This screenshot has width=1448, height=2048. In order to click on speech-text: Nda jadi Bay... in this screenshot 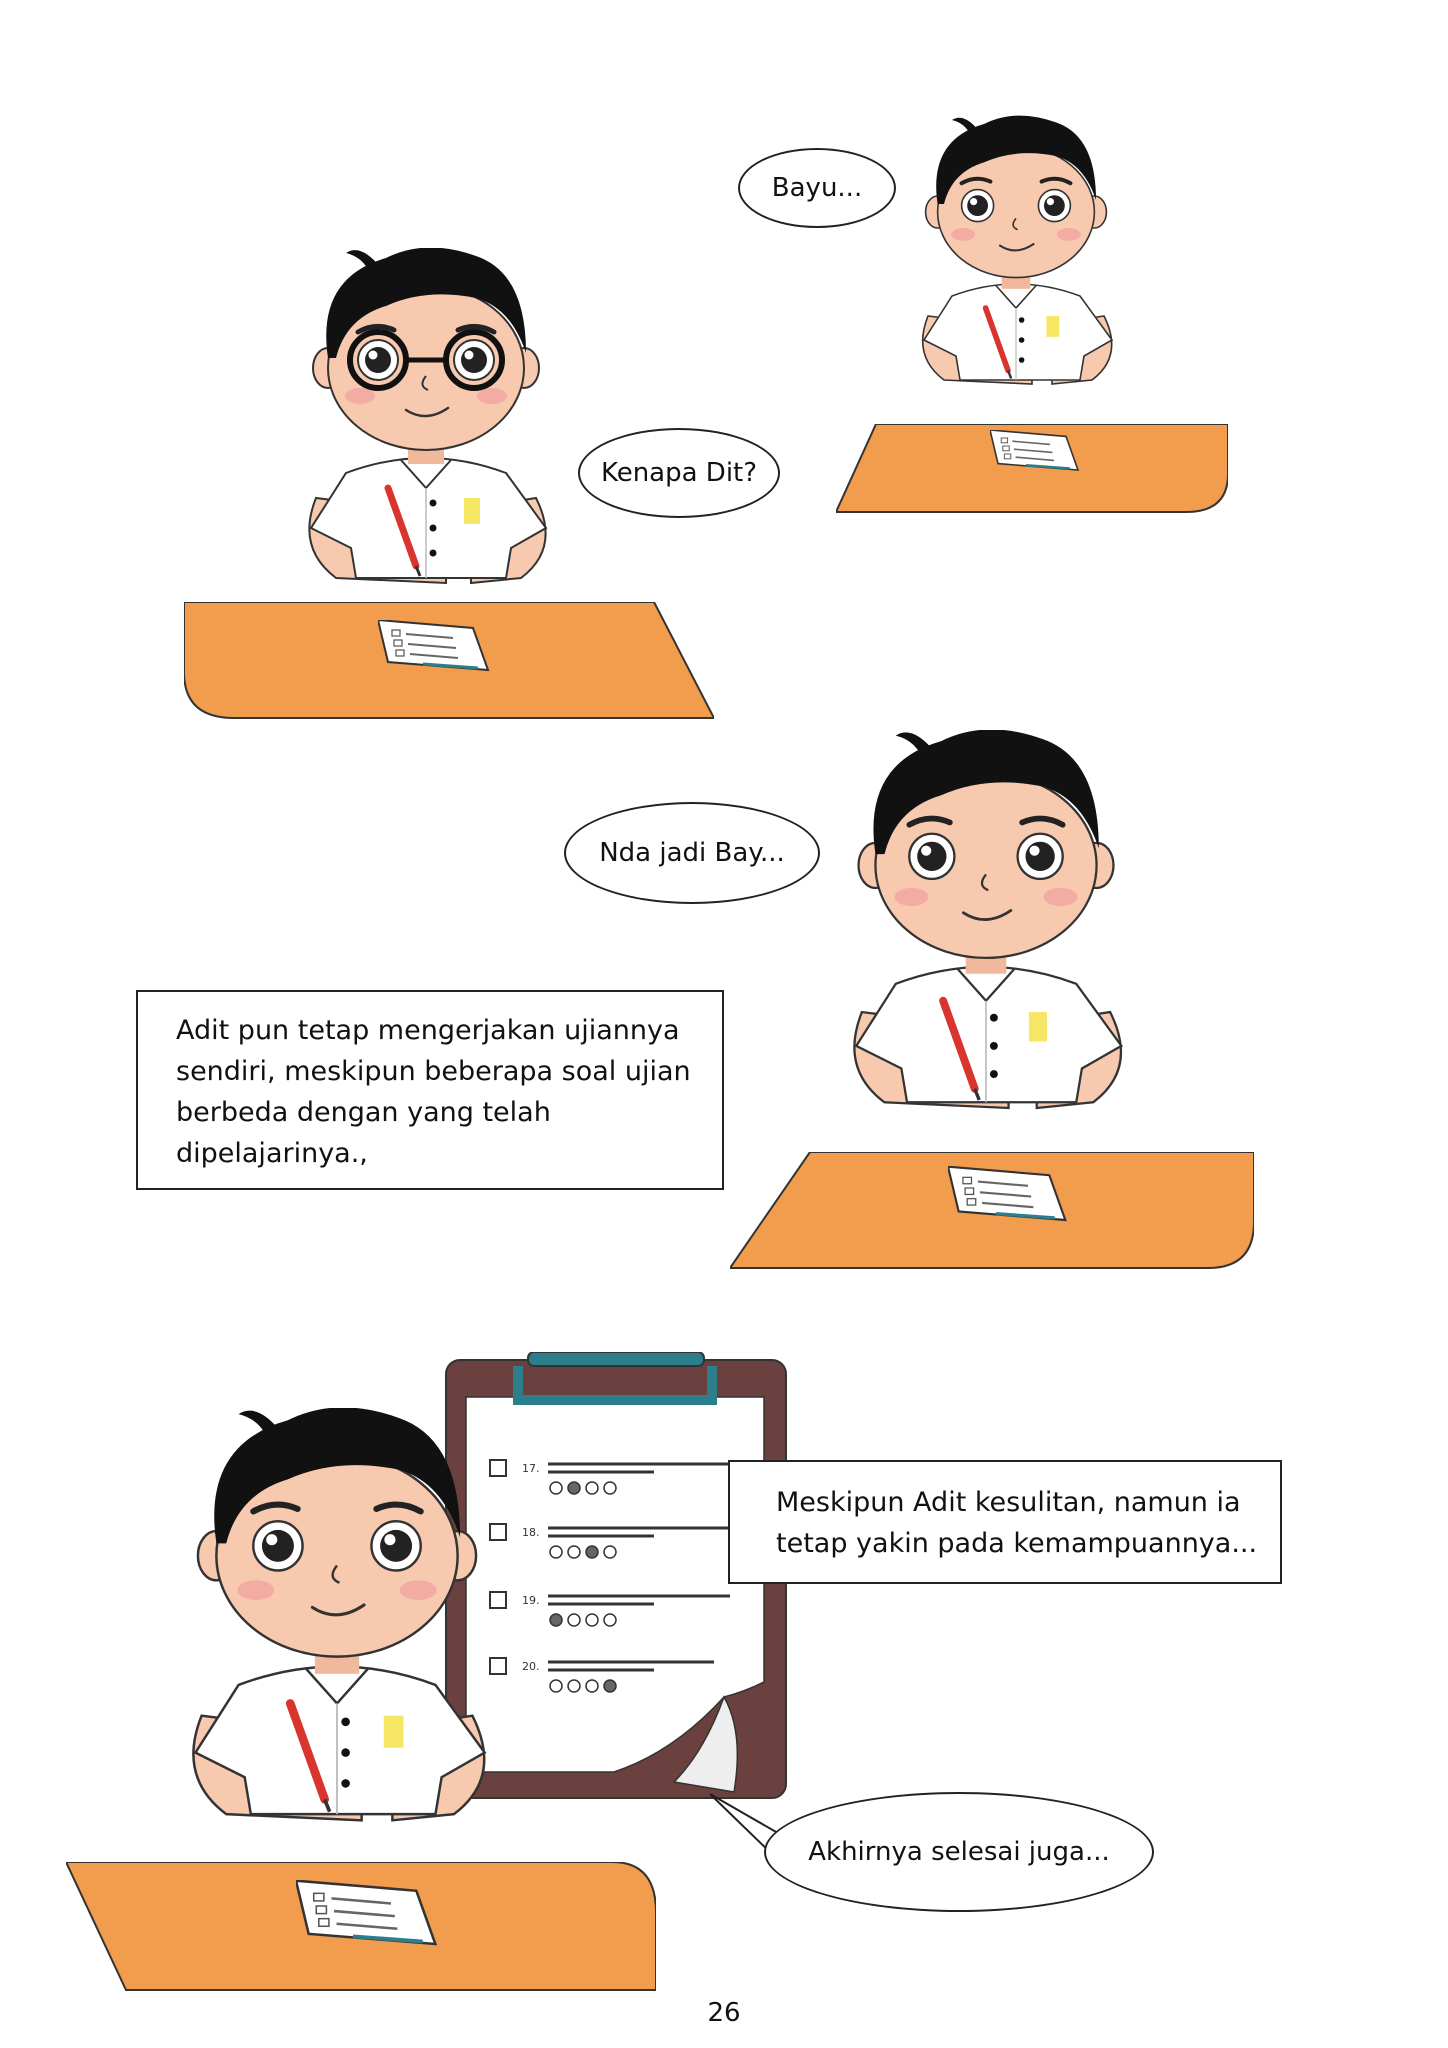, I will do `click(692, 853)`.